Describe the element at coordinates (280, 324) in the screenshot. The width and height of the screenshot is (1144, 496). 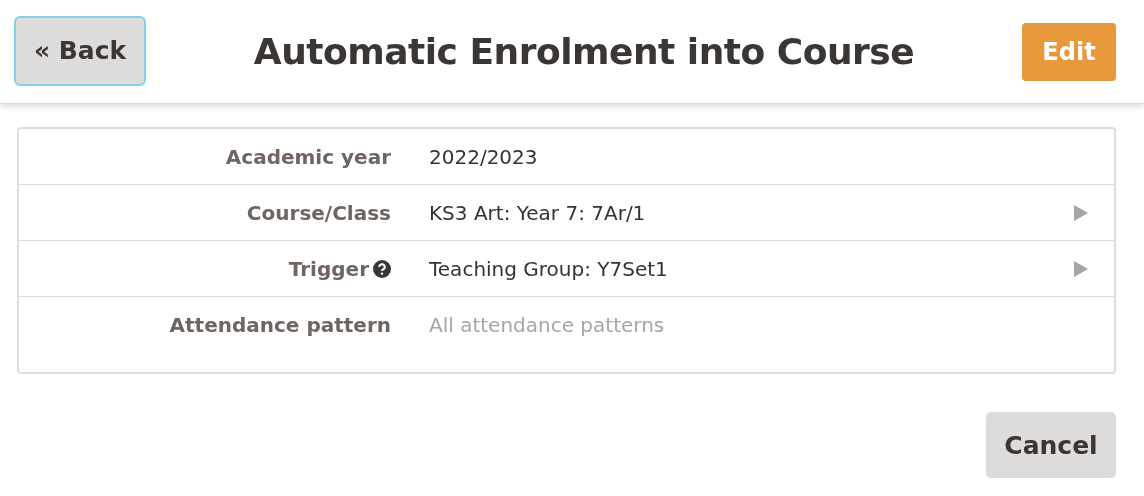
I see `field-label: Attendance pattern` at that location.